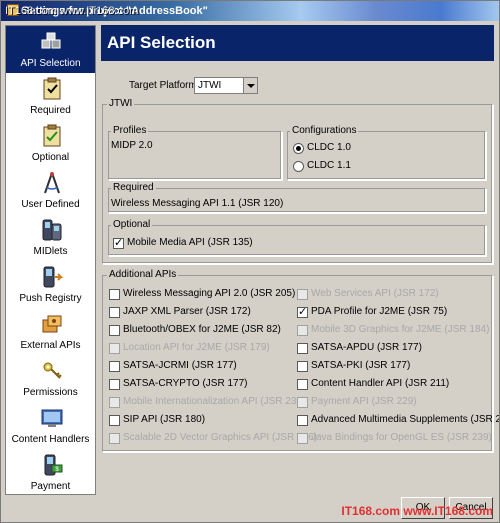  What do you see at coordinates (52, 88) in the screenshot?
I see `clipboard-icon` at bounding box center [52, 88].